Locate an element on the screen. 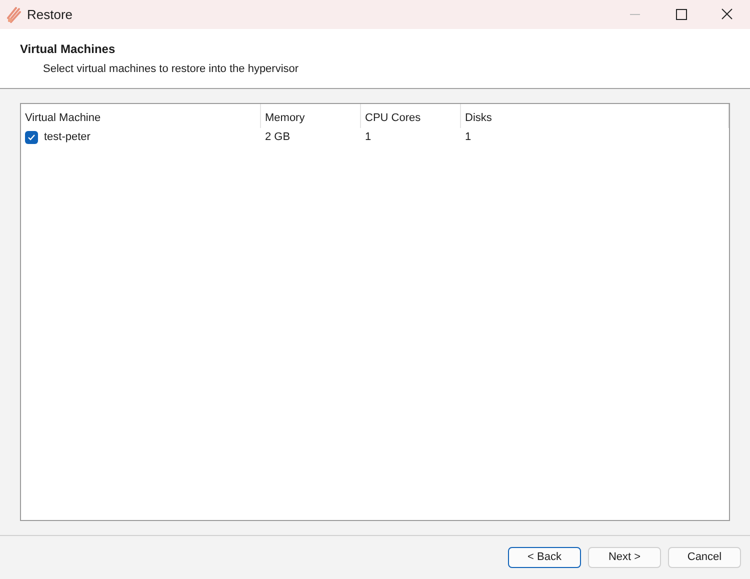 The height and width of the screenshot is (579, 750). page-subtitle: Select virtual machines to restore into the hypervisor is located at coordinates (171, 69).